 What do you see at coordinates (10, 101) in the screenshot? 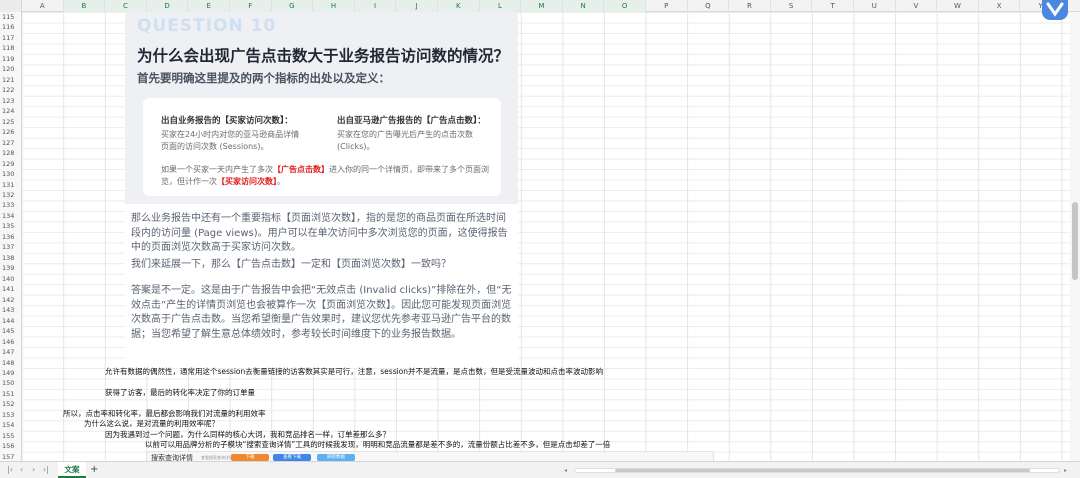
I see `row-header-123: 123` at bounding box center [10, 101].